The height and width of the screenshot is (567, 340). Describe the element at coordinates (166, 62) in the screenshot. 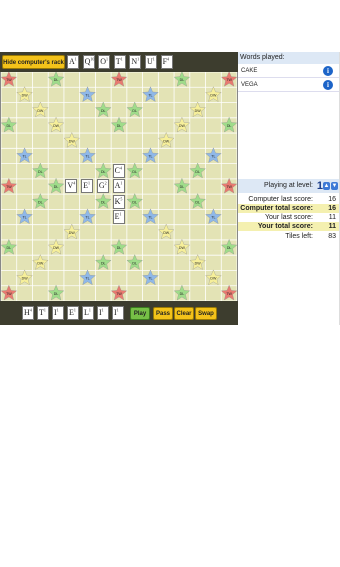

I see `computer-rack-tile: F4` at that location.